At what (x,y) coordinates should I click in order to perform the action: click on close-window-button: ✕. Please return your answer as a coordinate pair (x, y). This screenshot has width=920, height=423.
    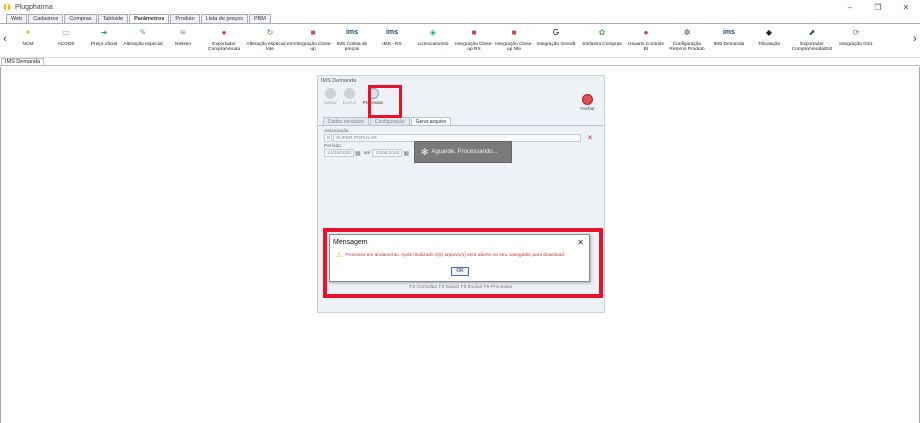
    Looking at the image, I should click on (906, 7).